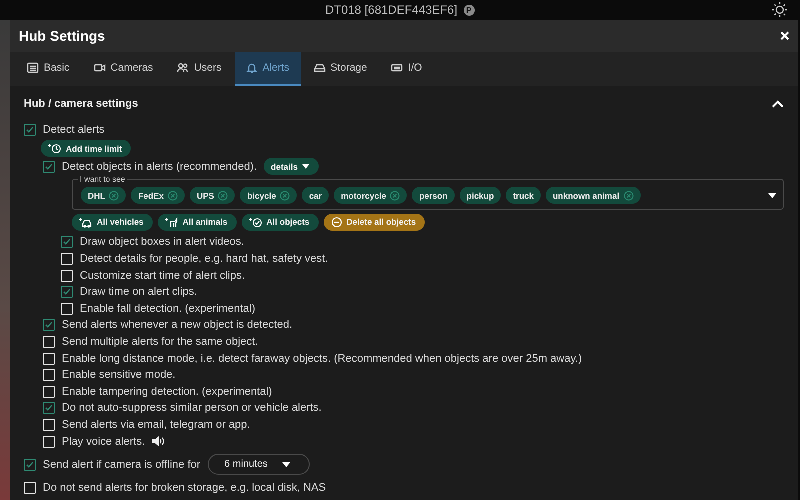  What do you see at coordinates (62, 36) in the screenshot?
I see `dialog-title: Hub Settings` at bounding box center [62, 36].